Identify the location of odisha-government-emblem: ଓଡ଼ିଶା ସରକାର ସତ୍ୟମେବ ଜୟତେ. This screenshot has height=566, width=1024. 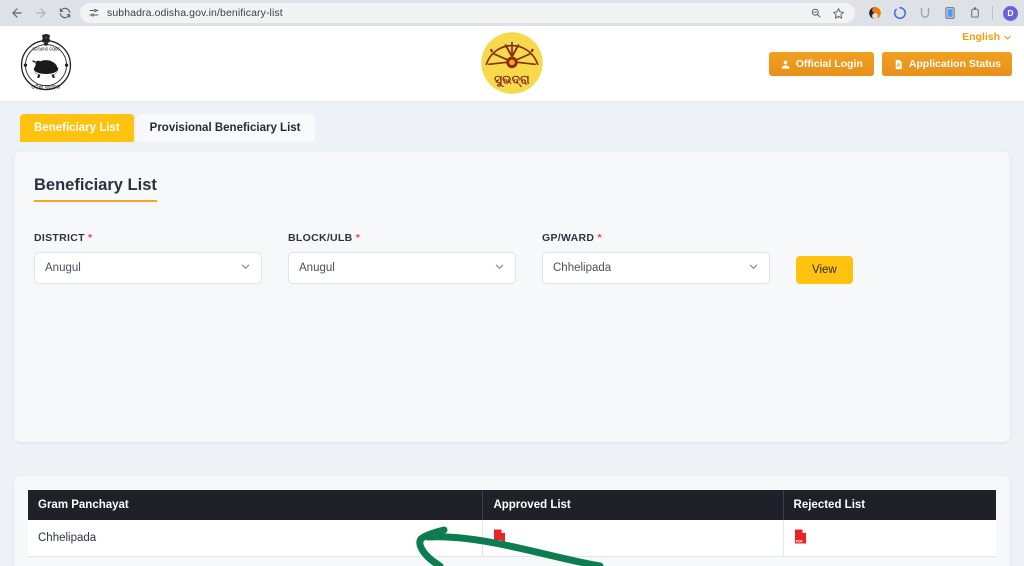
(46, 63).